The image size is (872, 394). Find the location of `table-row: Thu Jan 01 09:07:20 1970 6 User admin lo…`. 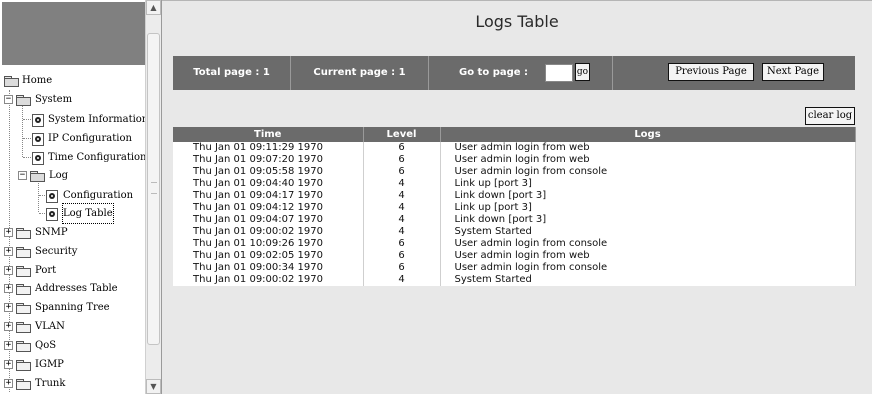

table-row: Thu Jan 01 09:07:20 1970 6 User admin lo… is located at coordinates (514, 160).